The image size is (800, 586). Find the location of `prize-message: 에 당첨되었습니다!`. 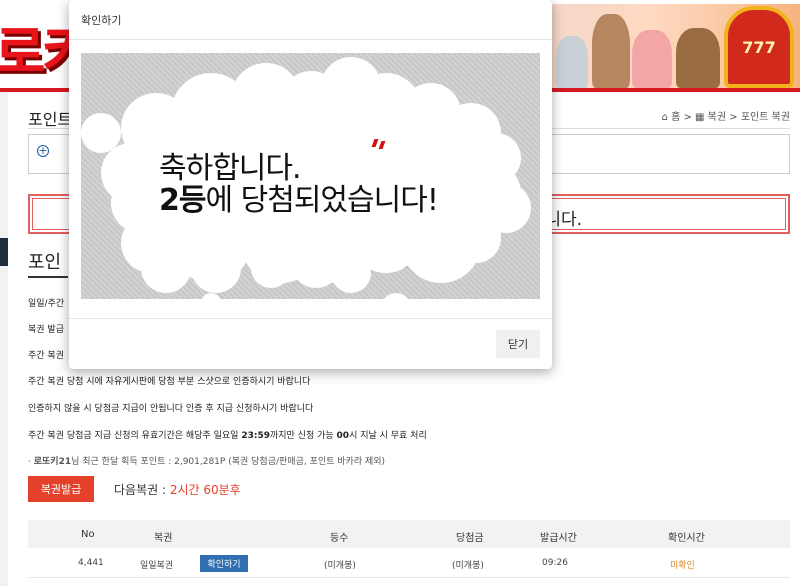

prize-message: 에 당첨되었습니다! is located at coordinates (321, 200).